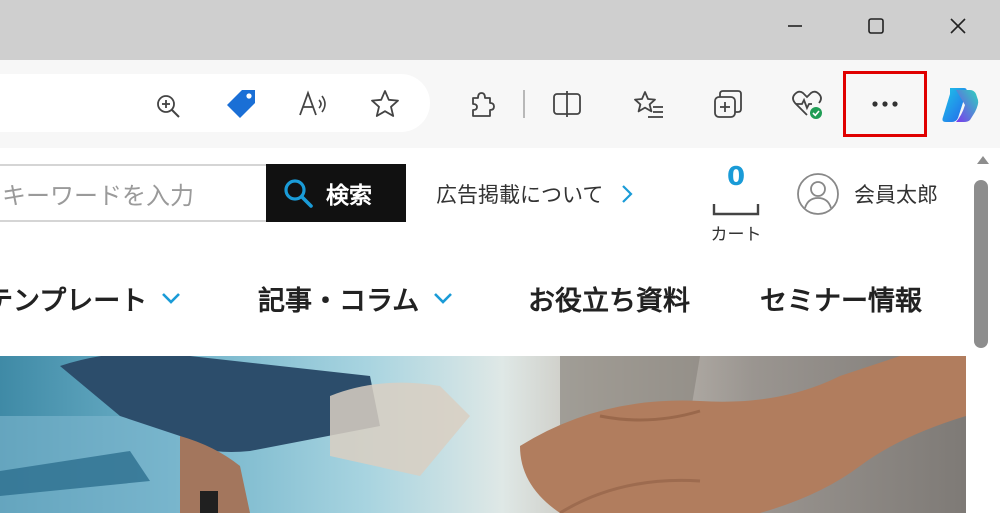  I want to click on maximize-icon, so click(876, 26).